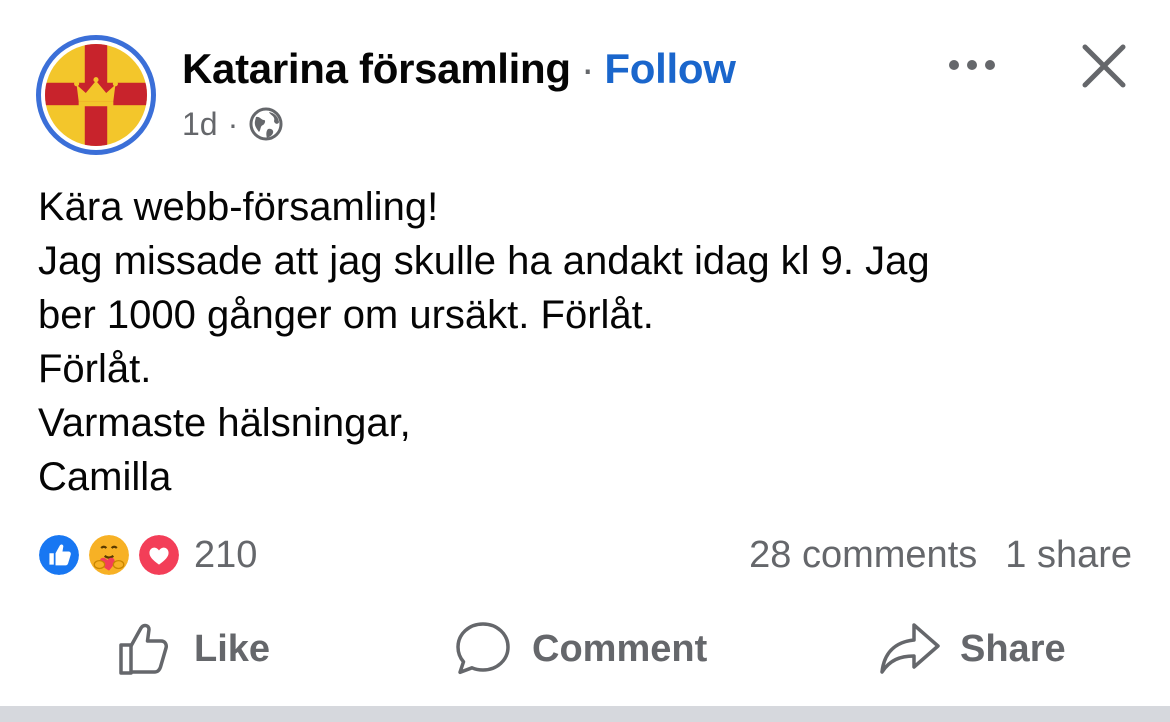 This screenshot has height=722, width=1170. I want to click on page-avatar, so click(96, 95).